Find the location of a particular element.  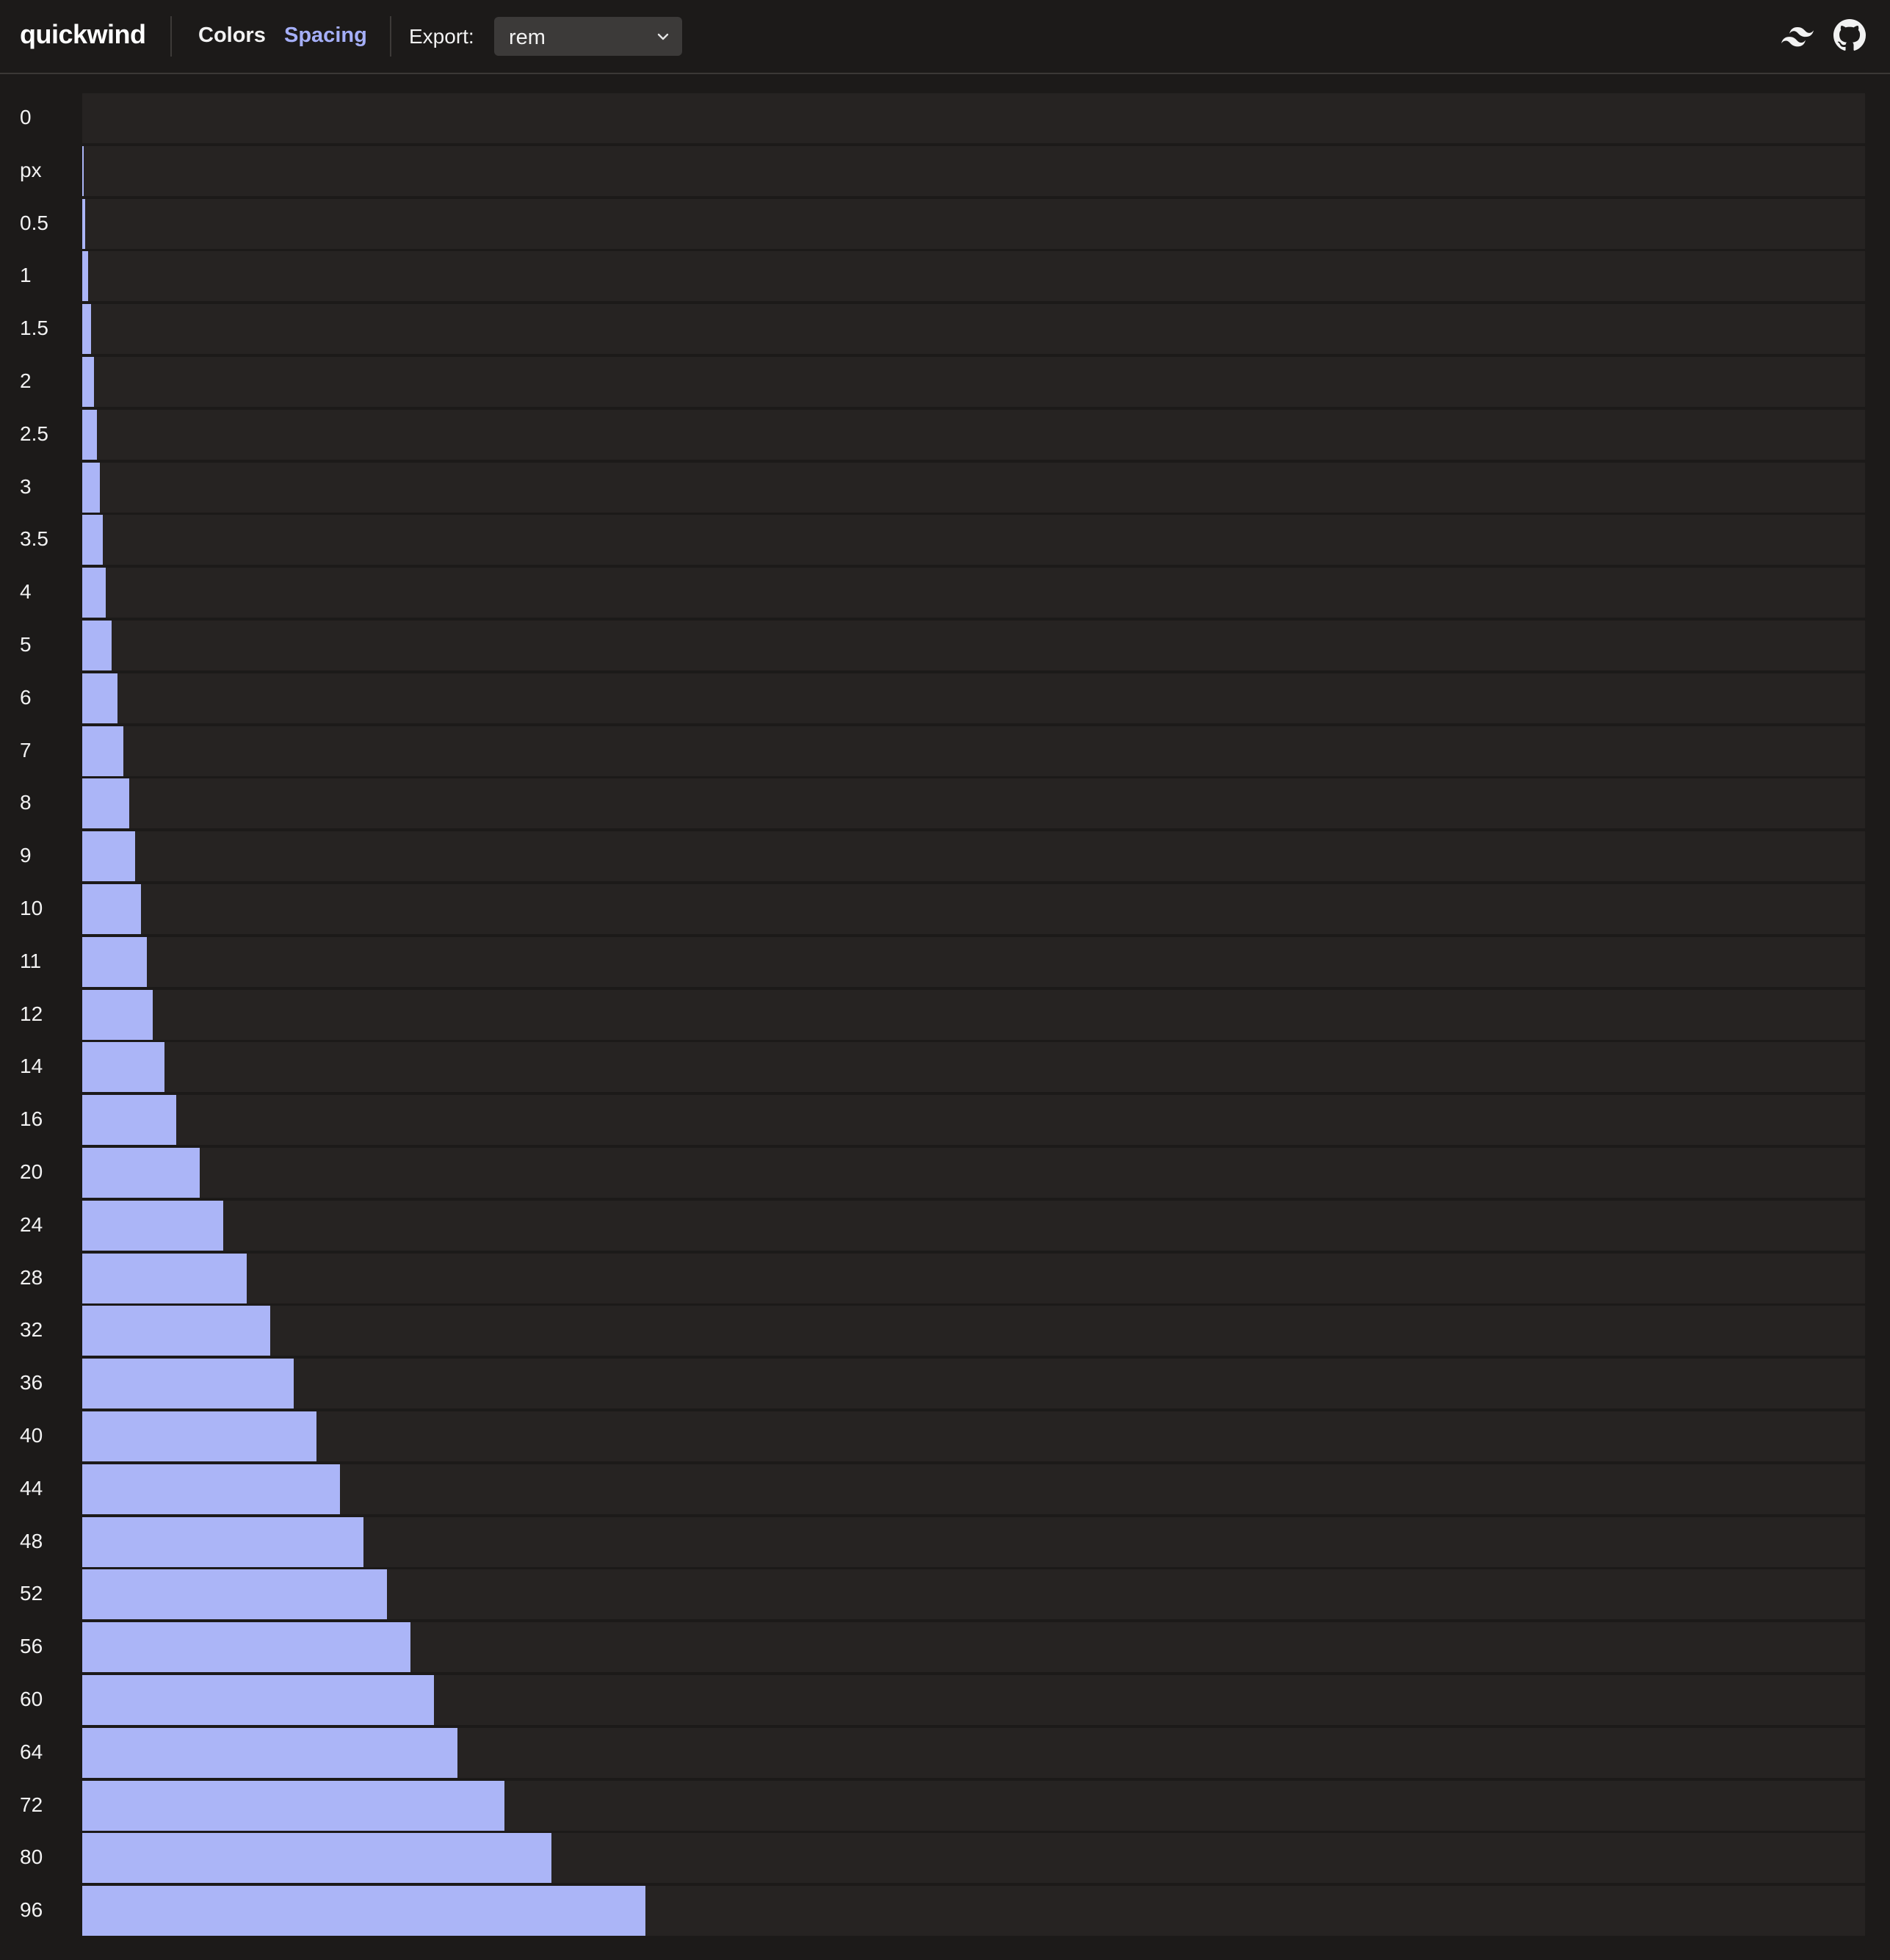

spacing-row-label: 44 is located at coordinates (31, 1488).